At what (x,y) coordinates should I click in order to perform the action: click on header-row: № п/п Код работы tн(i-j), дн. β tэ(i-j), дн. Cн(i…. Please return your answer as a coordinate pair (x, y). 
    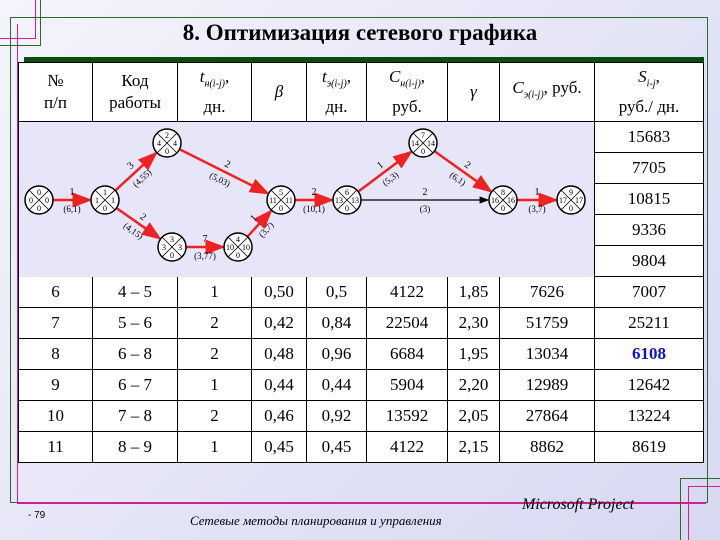
    Looking at the image, I should click on (361, 92).